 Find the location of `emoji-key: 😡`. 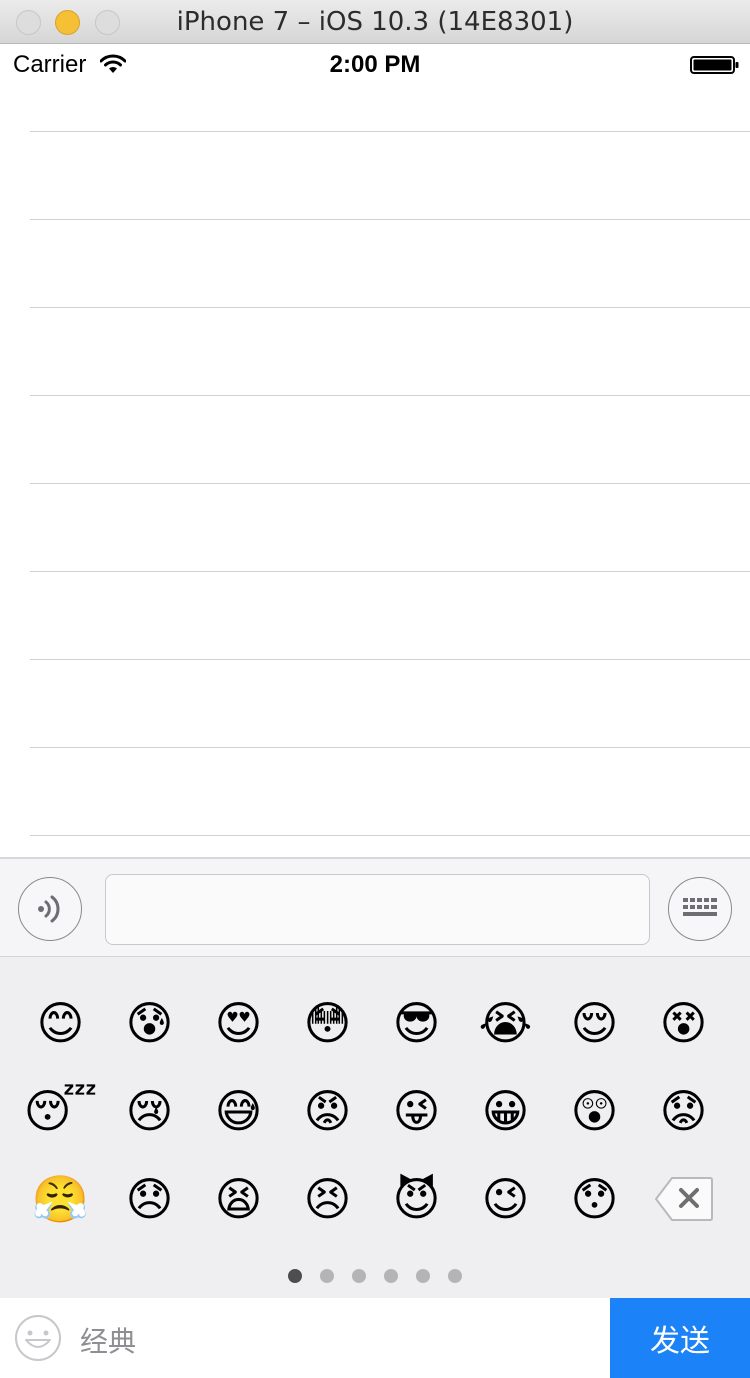

emoji-key: 😡 is located at coordinates (327, 1111).